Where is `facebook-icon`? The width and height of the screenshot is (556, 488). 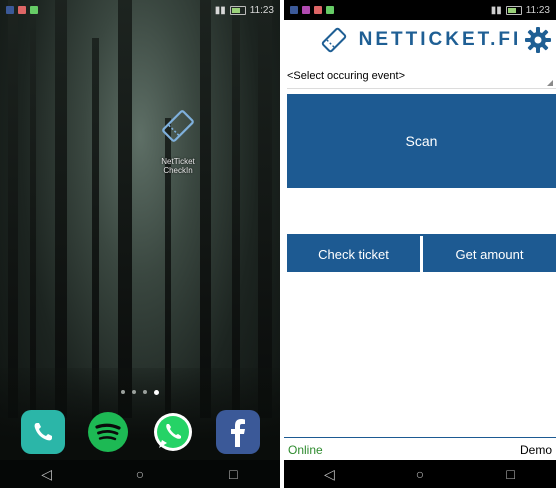
facebook-icon is located at coordinates (237, 432).